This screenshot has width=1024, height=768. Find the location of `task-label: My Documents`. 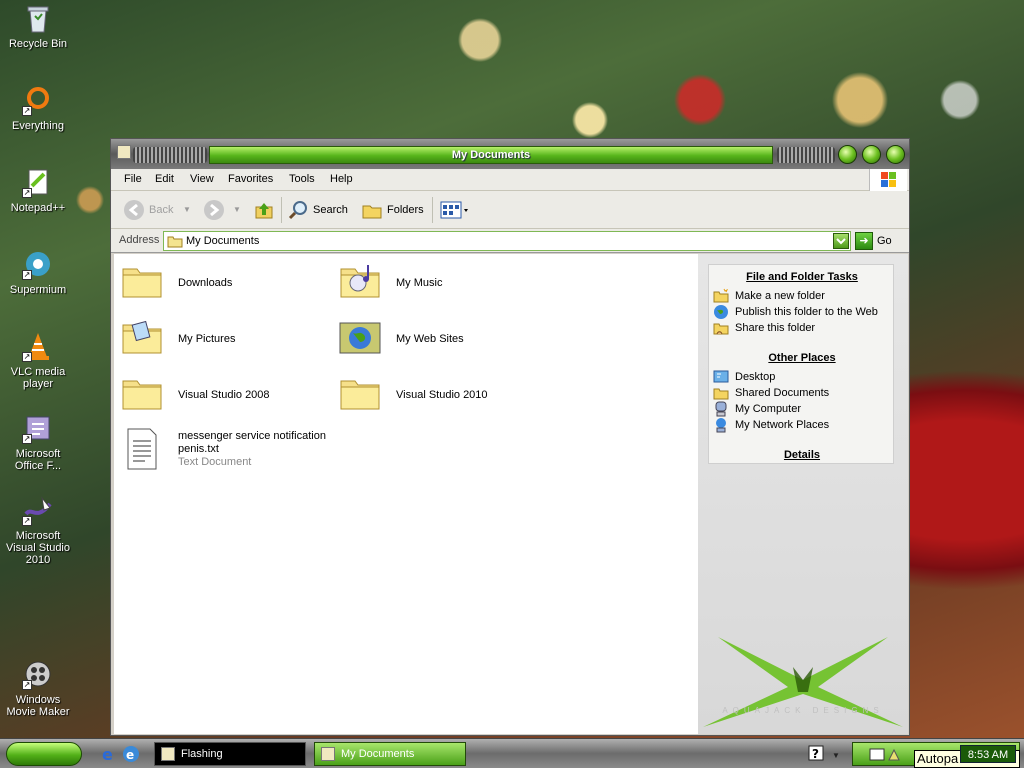

task-label: My Documents is located at coordinates (378, 754).